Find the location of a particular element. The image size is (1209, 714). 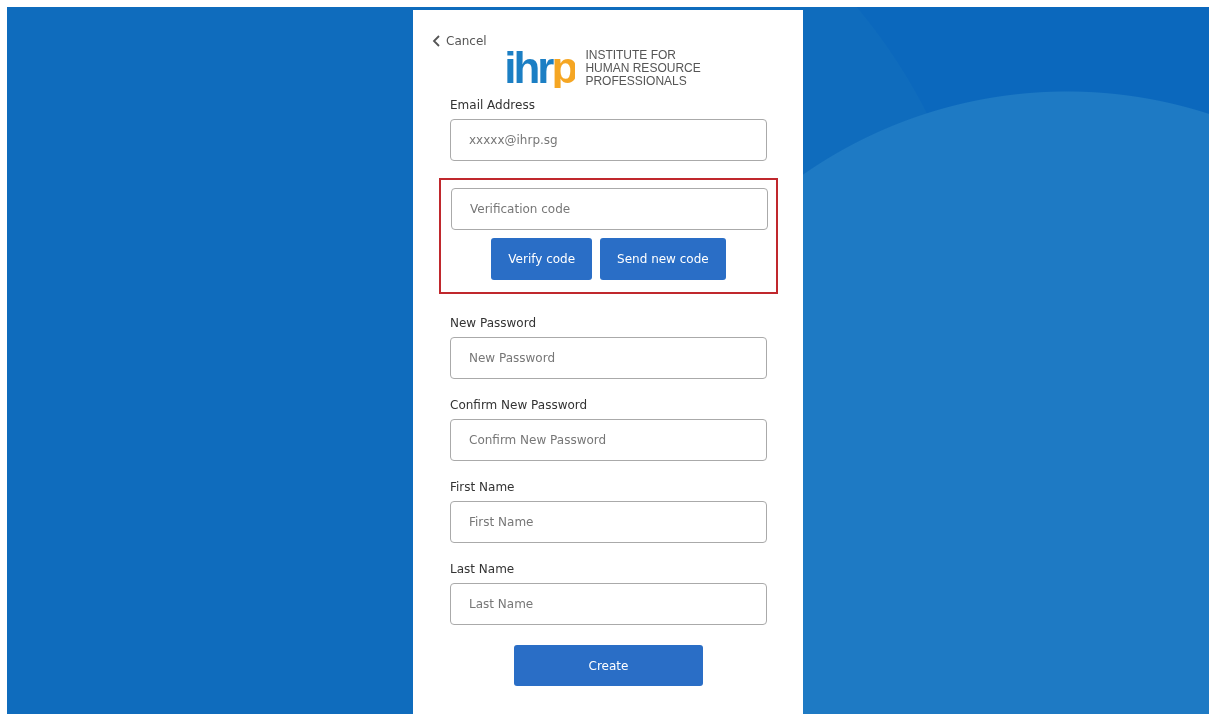

field-label: First Name is located at coordinates (483, 487).